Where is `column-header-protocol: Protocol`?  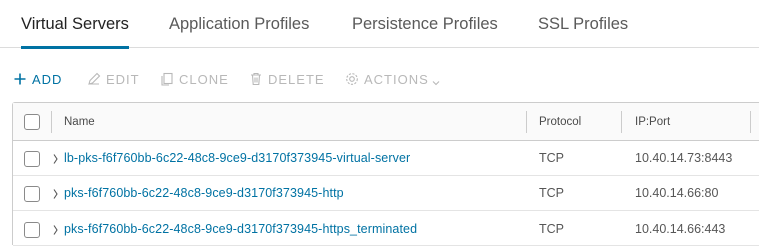
column-header-protocol: Protocol is located at coordinates (560, 122).